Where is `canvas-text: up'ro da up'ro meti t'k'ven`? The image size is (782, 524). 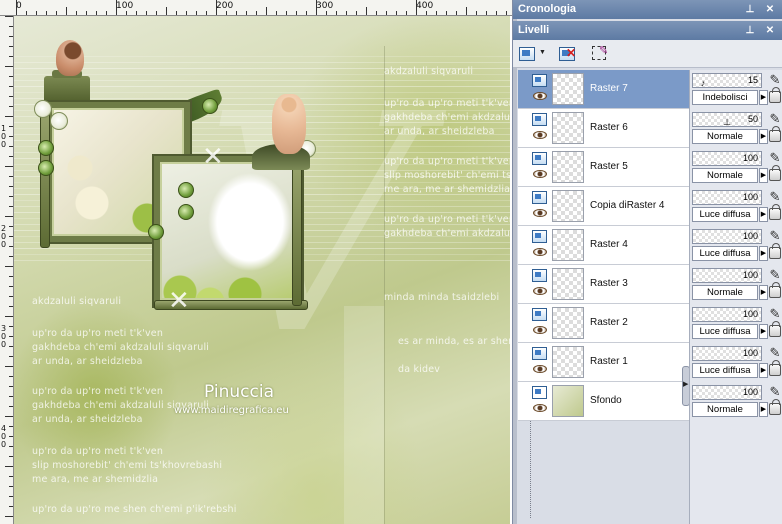
canvas-text: up'ro da up'ro meti t'k'ven is located at coordinates (98, 391).